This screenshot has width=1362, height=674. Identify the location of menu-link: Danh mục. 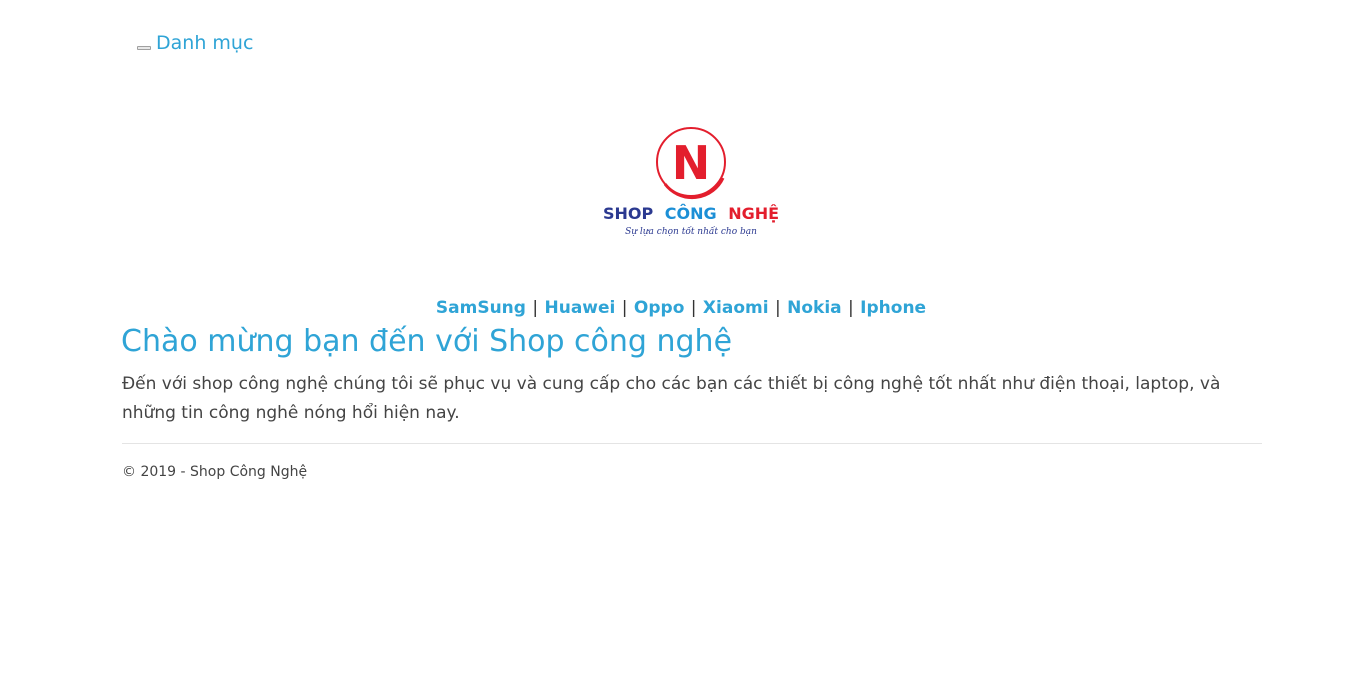
(204, 43).